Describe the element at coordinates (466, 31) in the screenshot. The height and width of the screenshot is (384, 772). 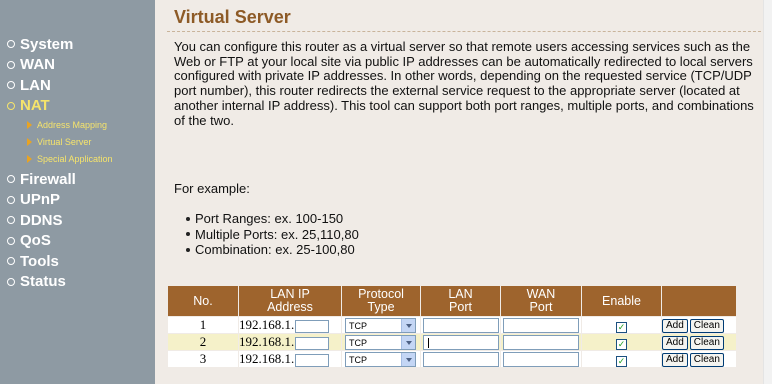
I see `title-divider` at that location.